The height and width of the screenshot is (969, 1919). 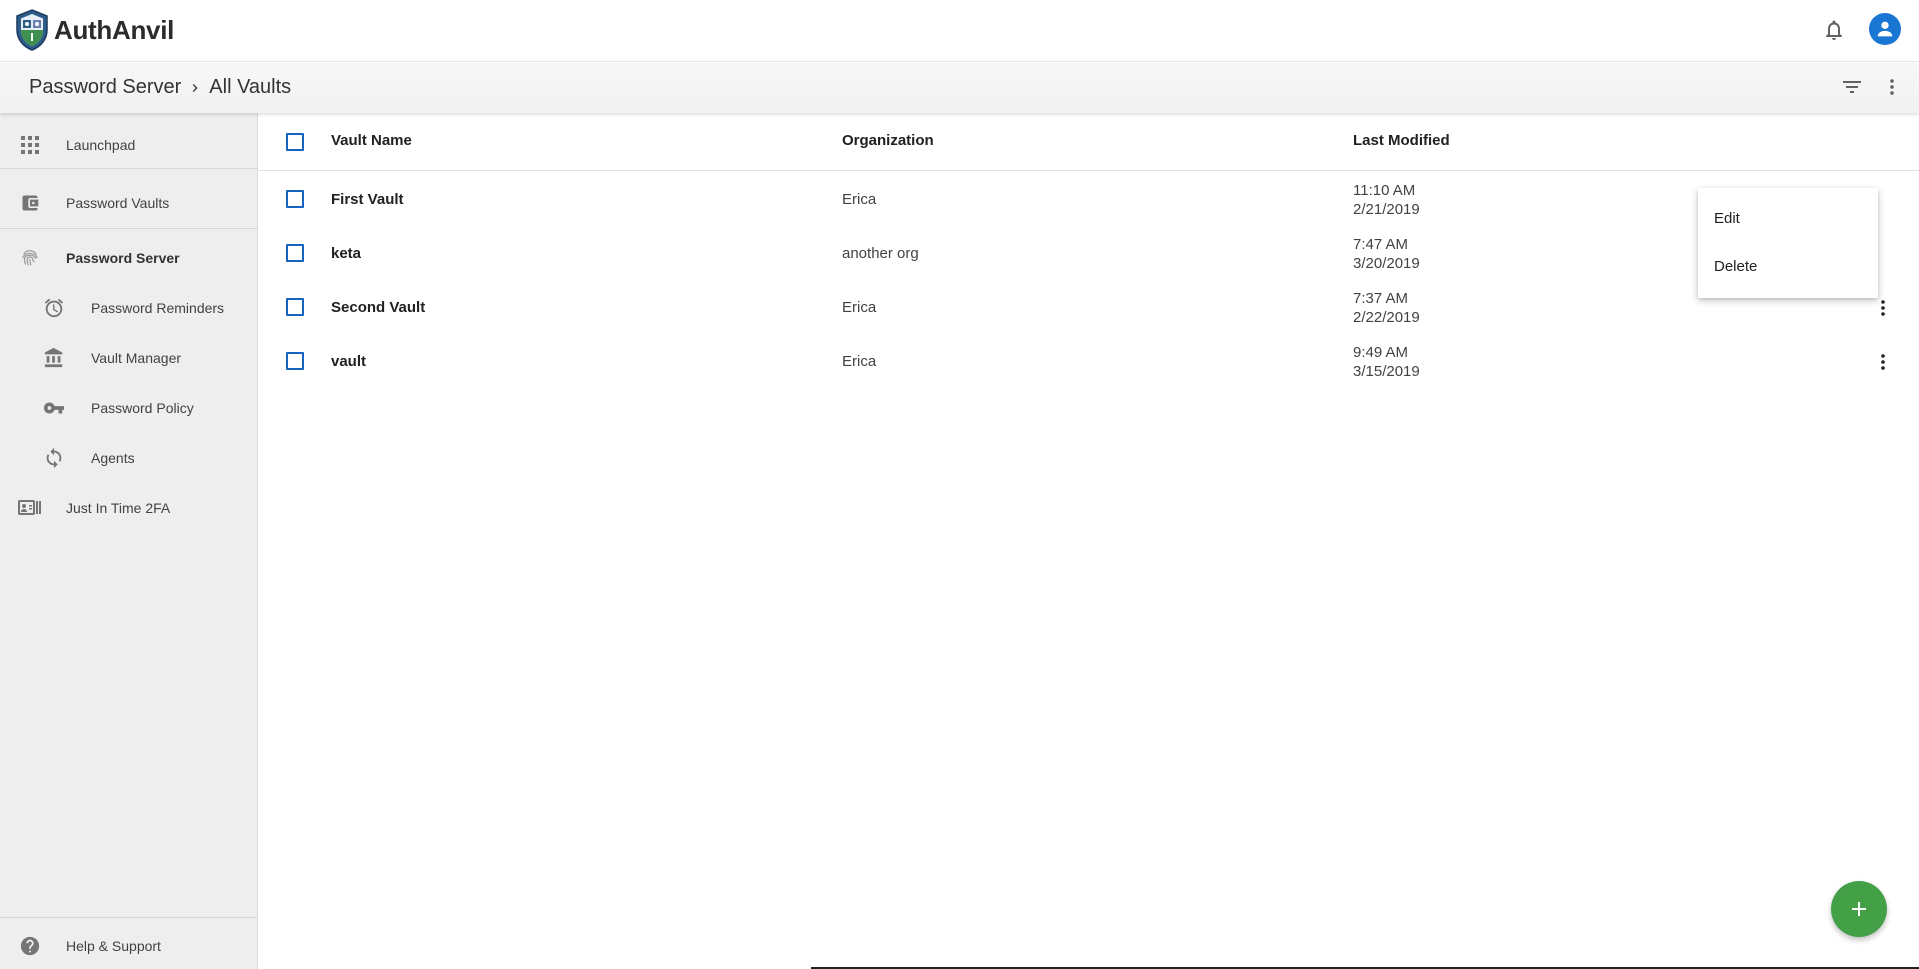 What do you see at coordinates (378, 307) in the screenshot?
I see `vault-name: Second Vault` at bounding box center [378, 307].